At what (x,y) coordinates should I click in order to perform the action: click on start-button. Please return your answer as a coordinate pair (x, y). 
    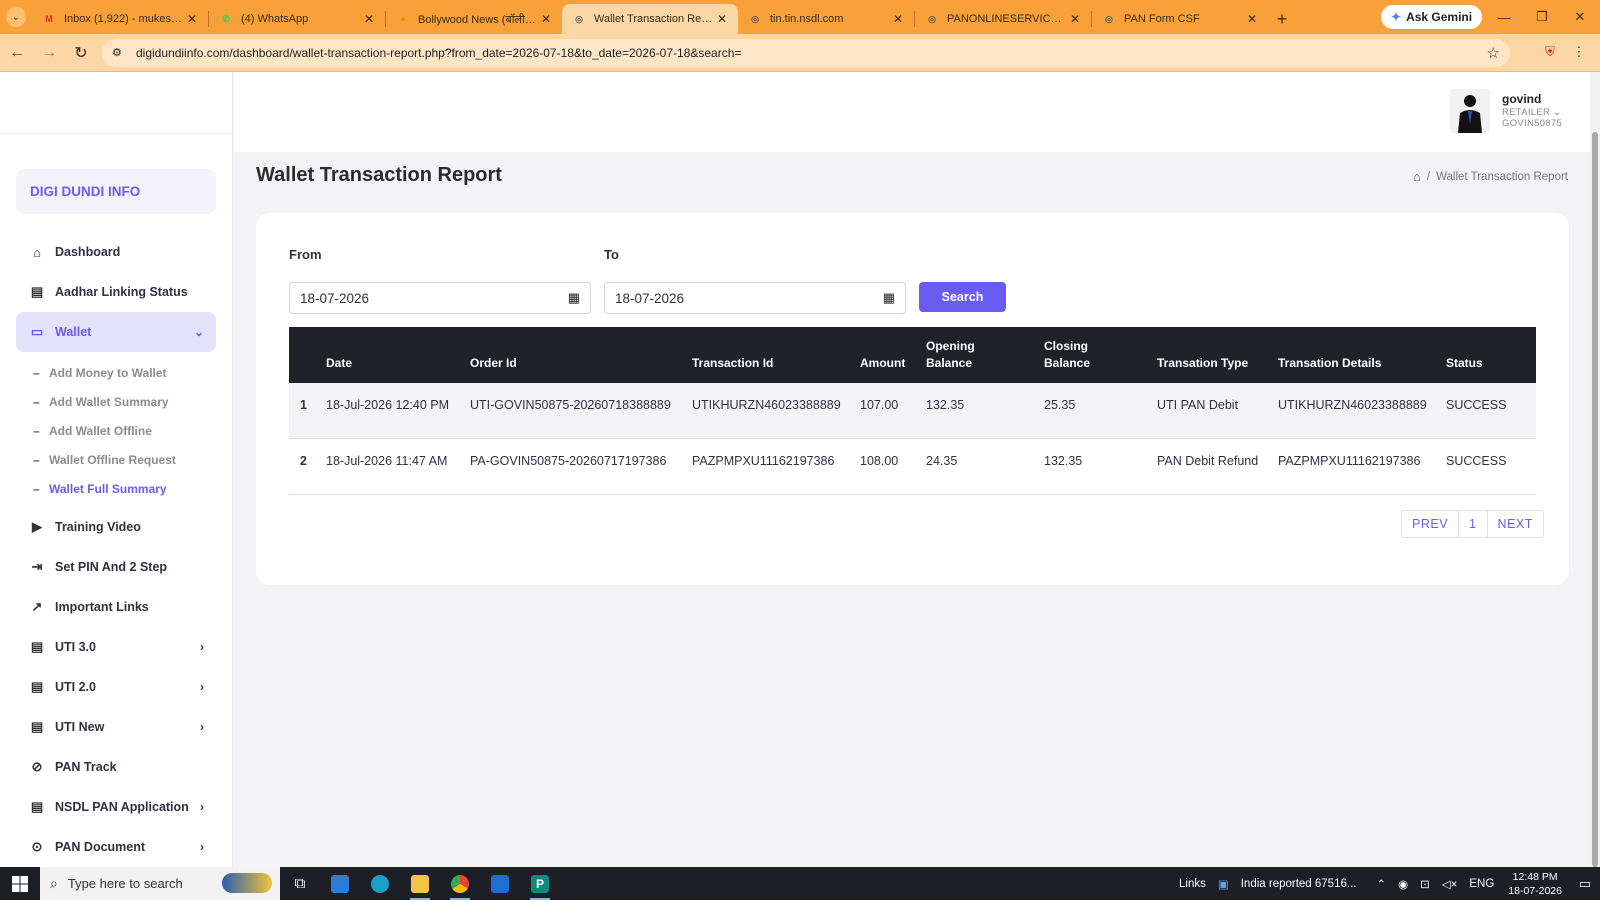
    Looking at the image, I should click on (20, 883).